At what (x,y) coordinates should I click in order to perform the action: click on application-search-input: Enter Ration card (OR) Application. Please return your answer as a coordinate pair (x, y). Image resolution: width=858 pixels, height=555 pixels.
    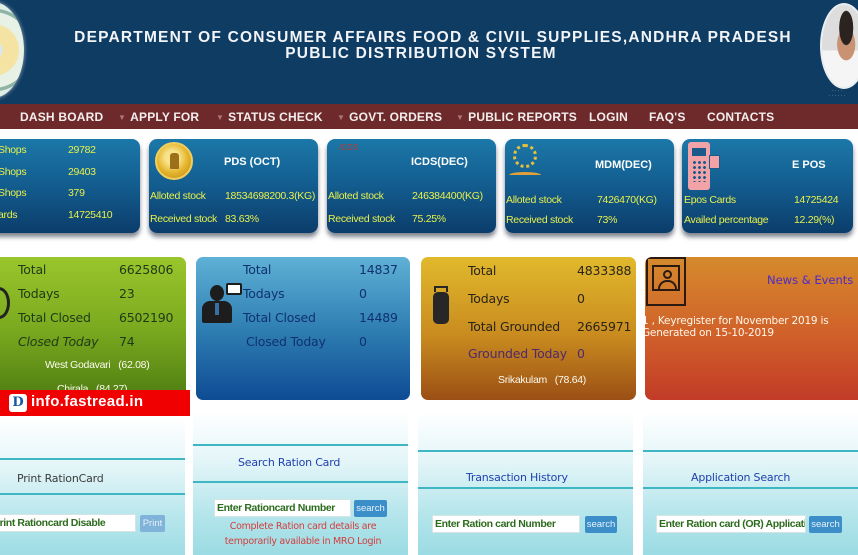
    Looking at the image, I should click on (731, 524).